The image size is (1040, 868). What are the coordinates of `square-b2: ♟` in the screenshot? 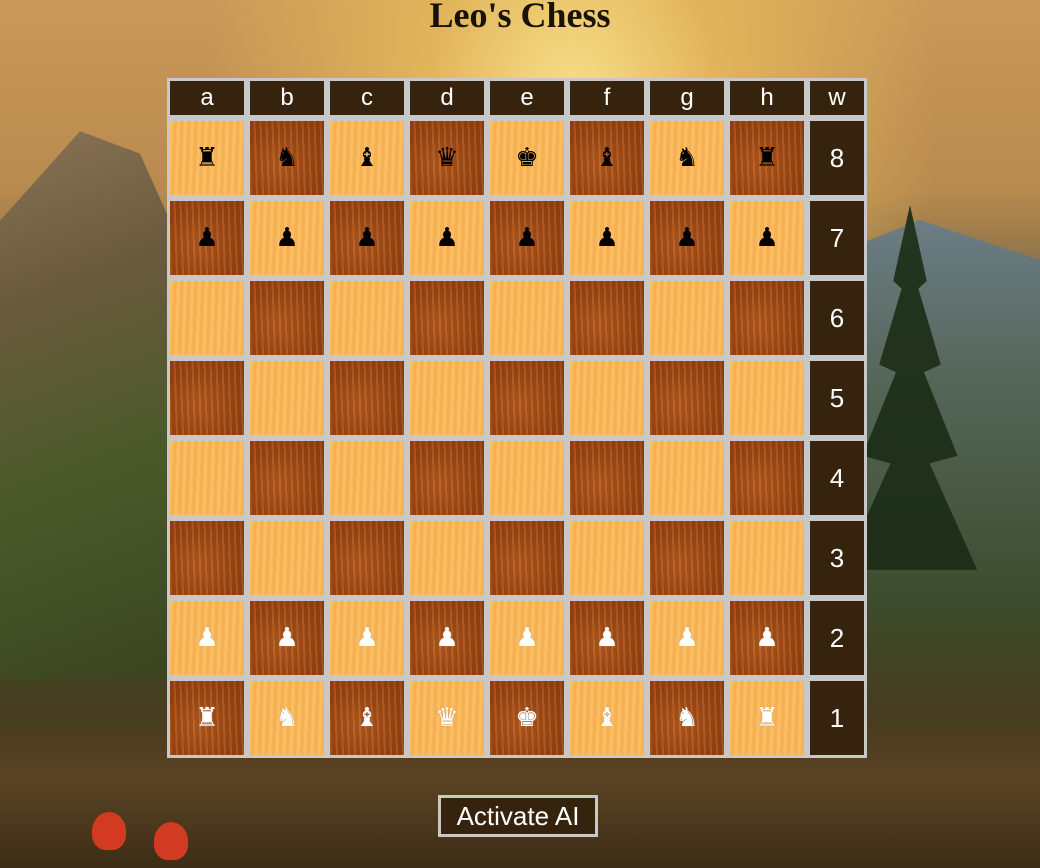 It's located at (287, 638).